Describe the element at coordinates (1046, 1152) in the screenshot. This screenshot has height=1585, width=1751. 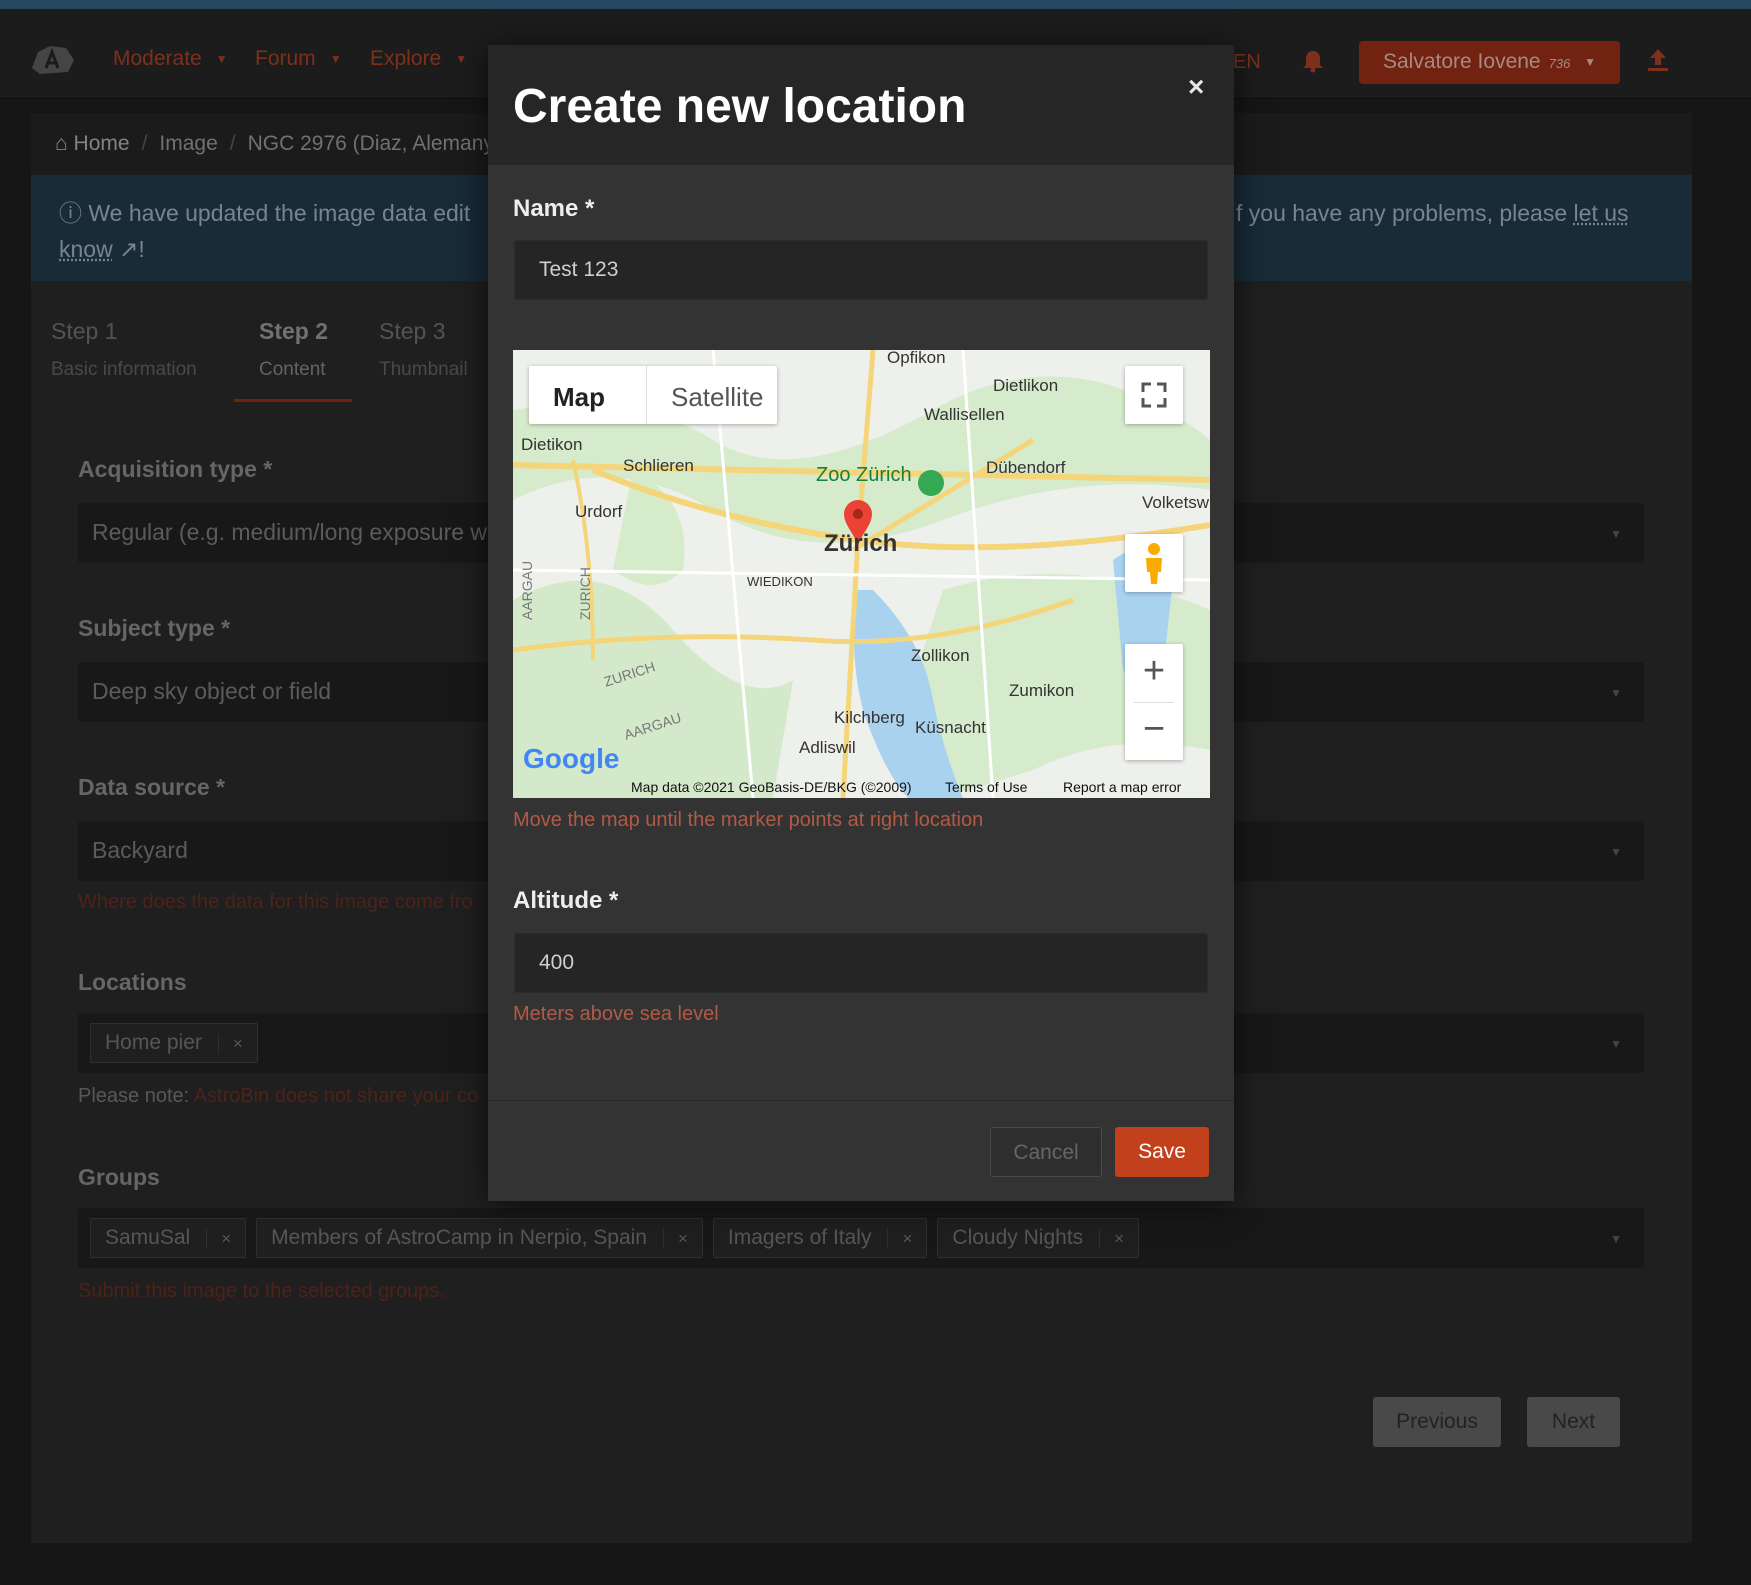
I see `cancel-button: Cancel` at that location.